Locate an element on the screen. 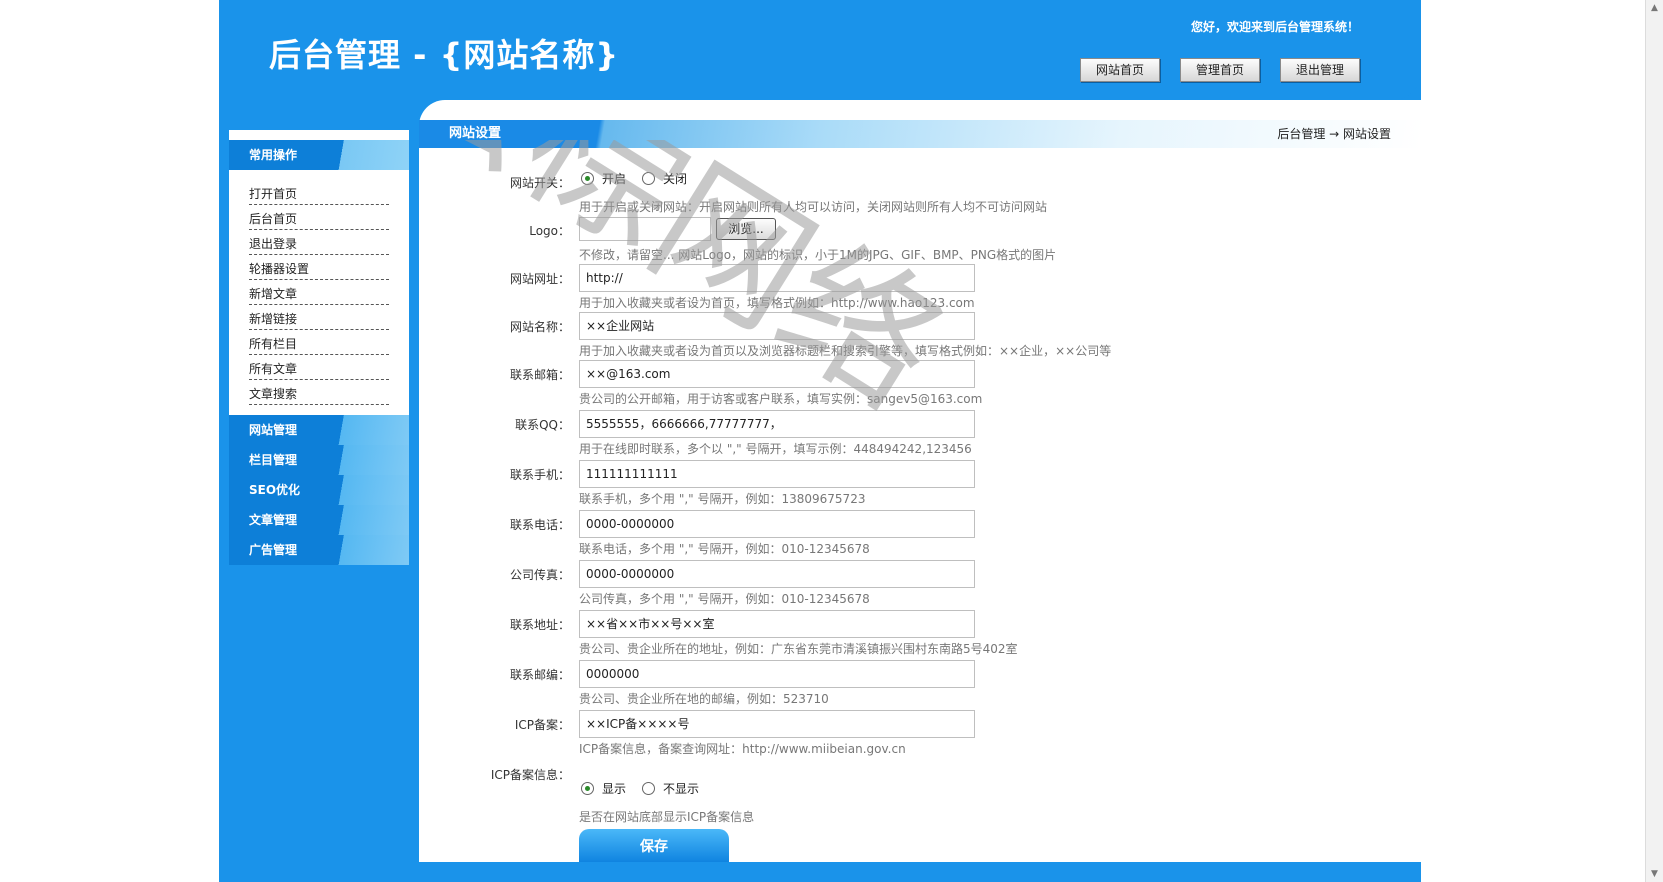 The height and width of the screenshot is (882, 1663). save-button: 保存 is located at coordinates (654, 847).